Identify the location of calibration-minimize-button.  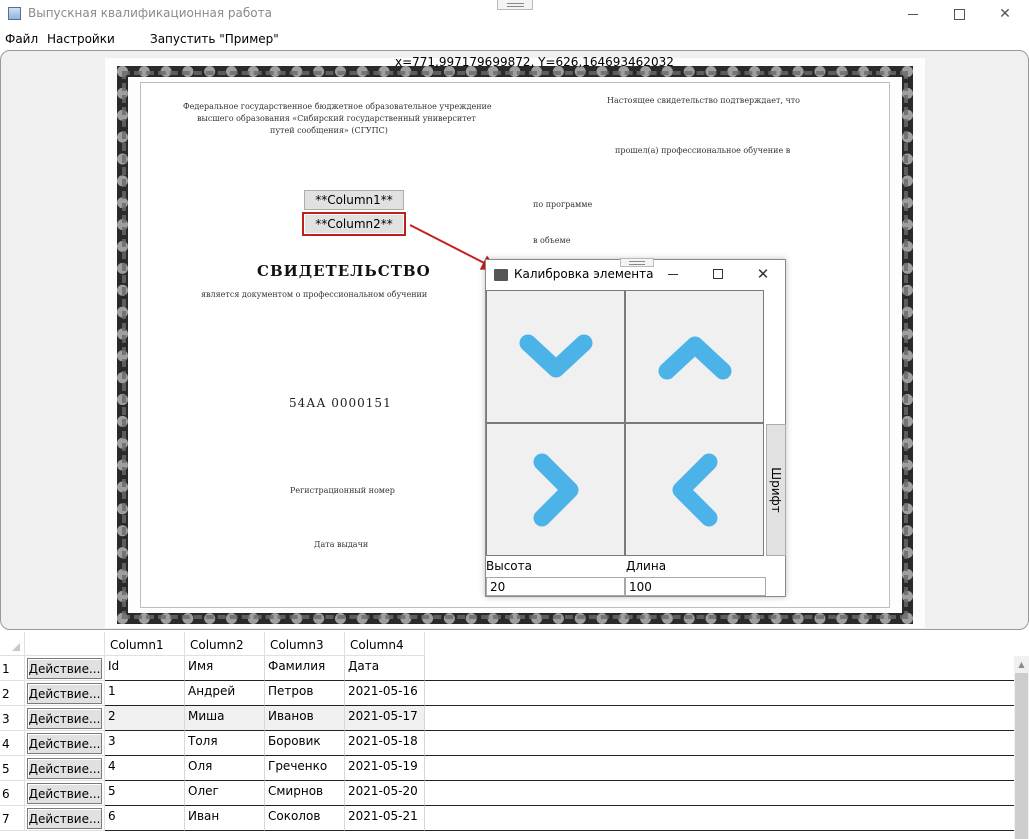
(673, 274).